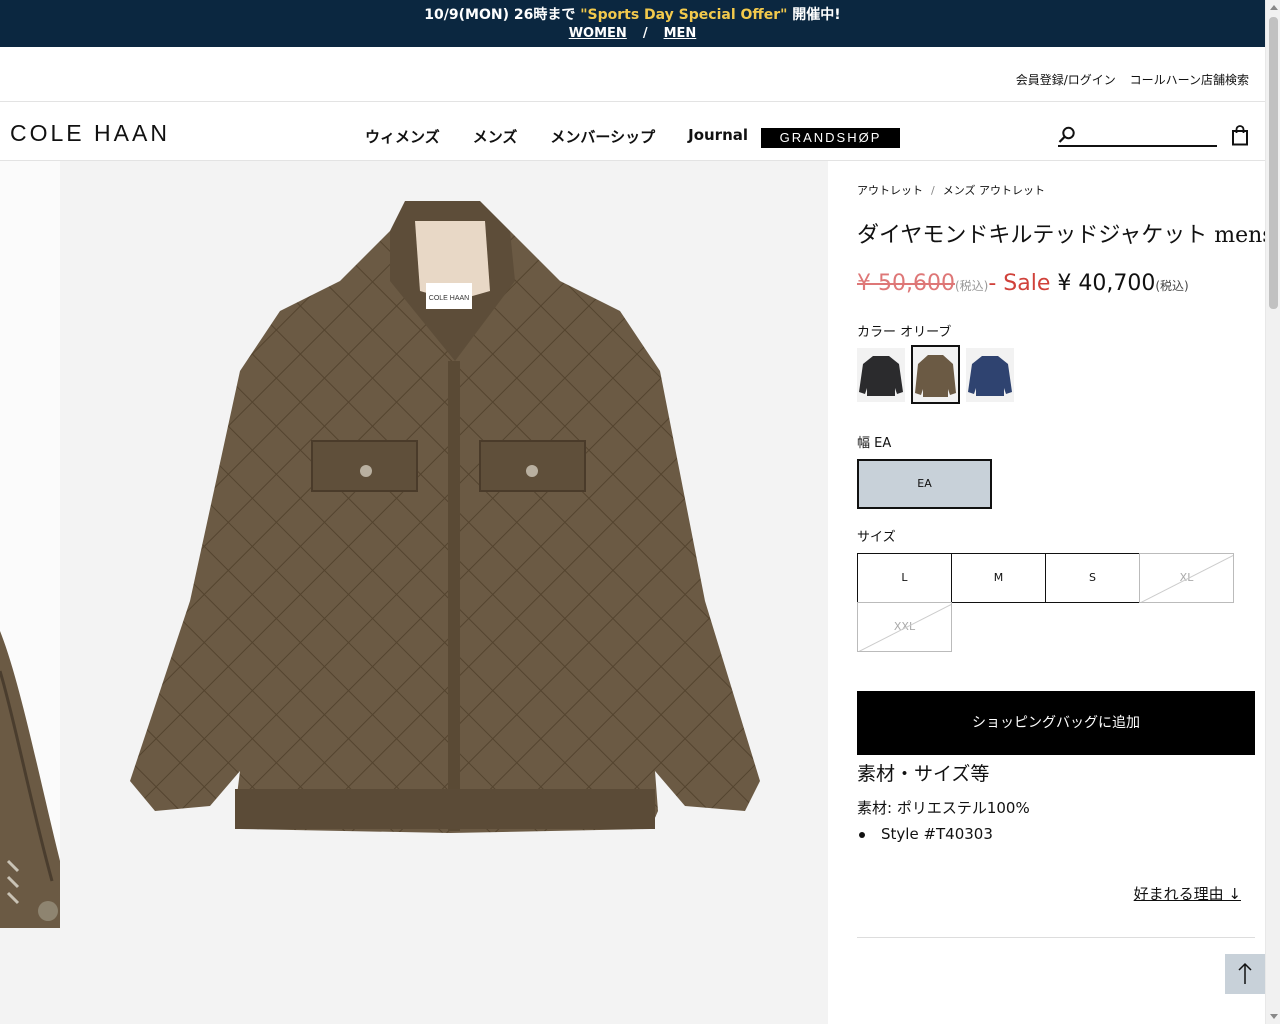  What do you see at coordinates (602, 136) in the screenshot?
I see `nav-item-membership: メンバーシップ` at bounding box center [602, 136].